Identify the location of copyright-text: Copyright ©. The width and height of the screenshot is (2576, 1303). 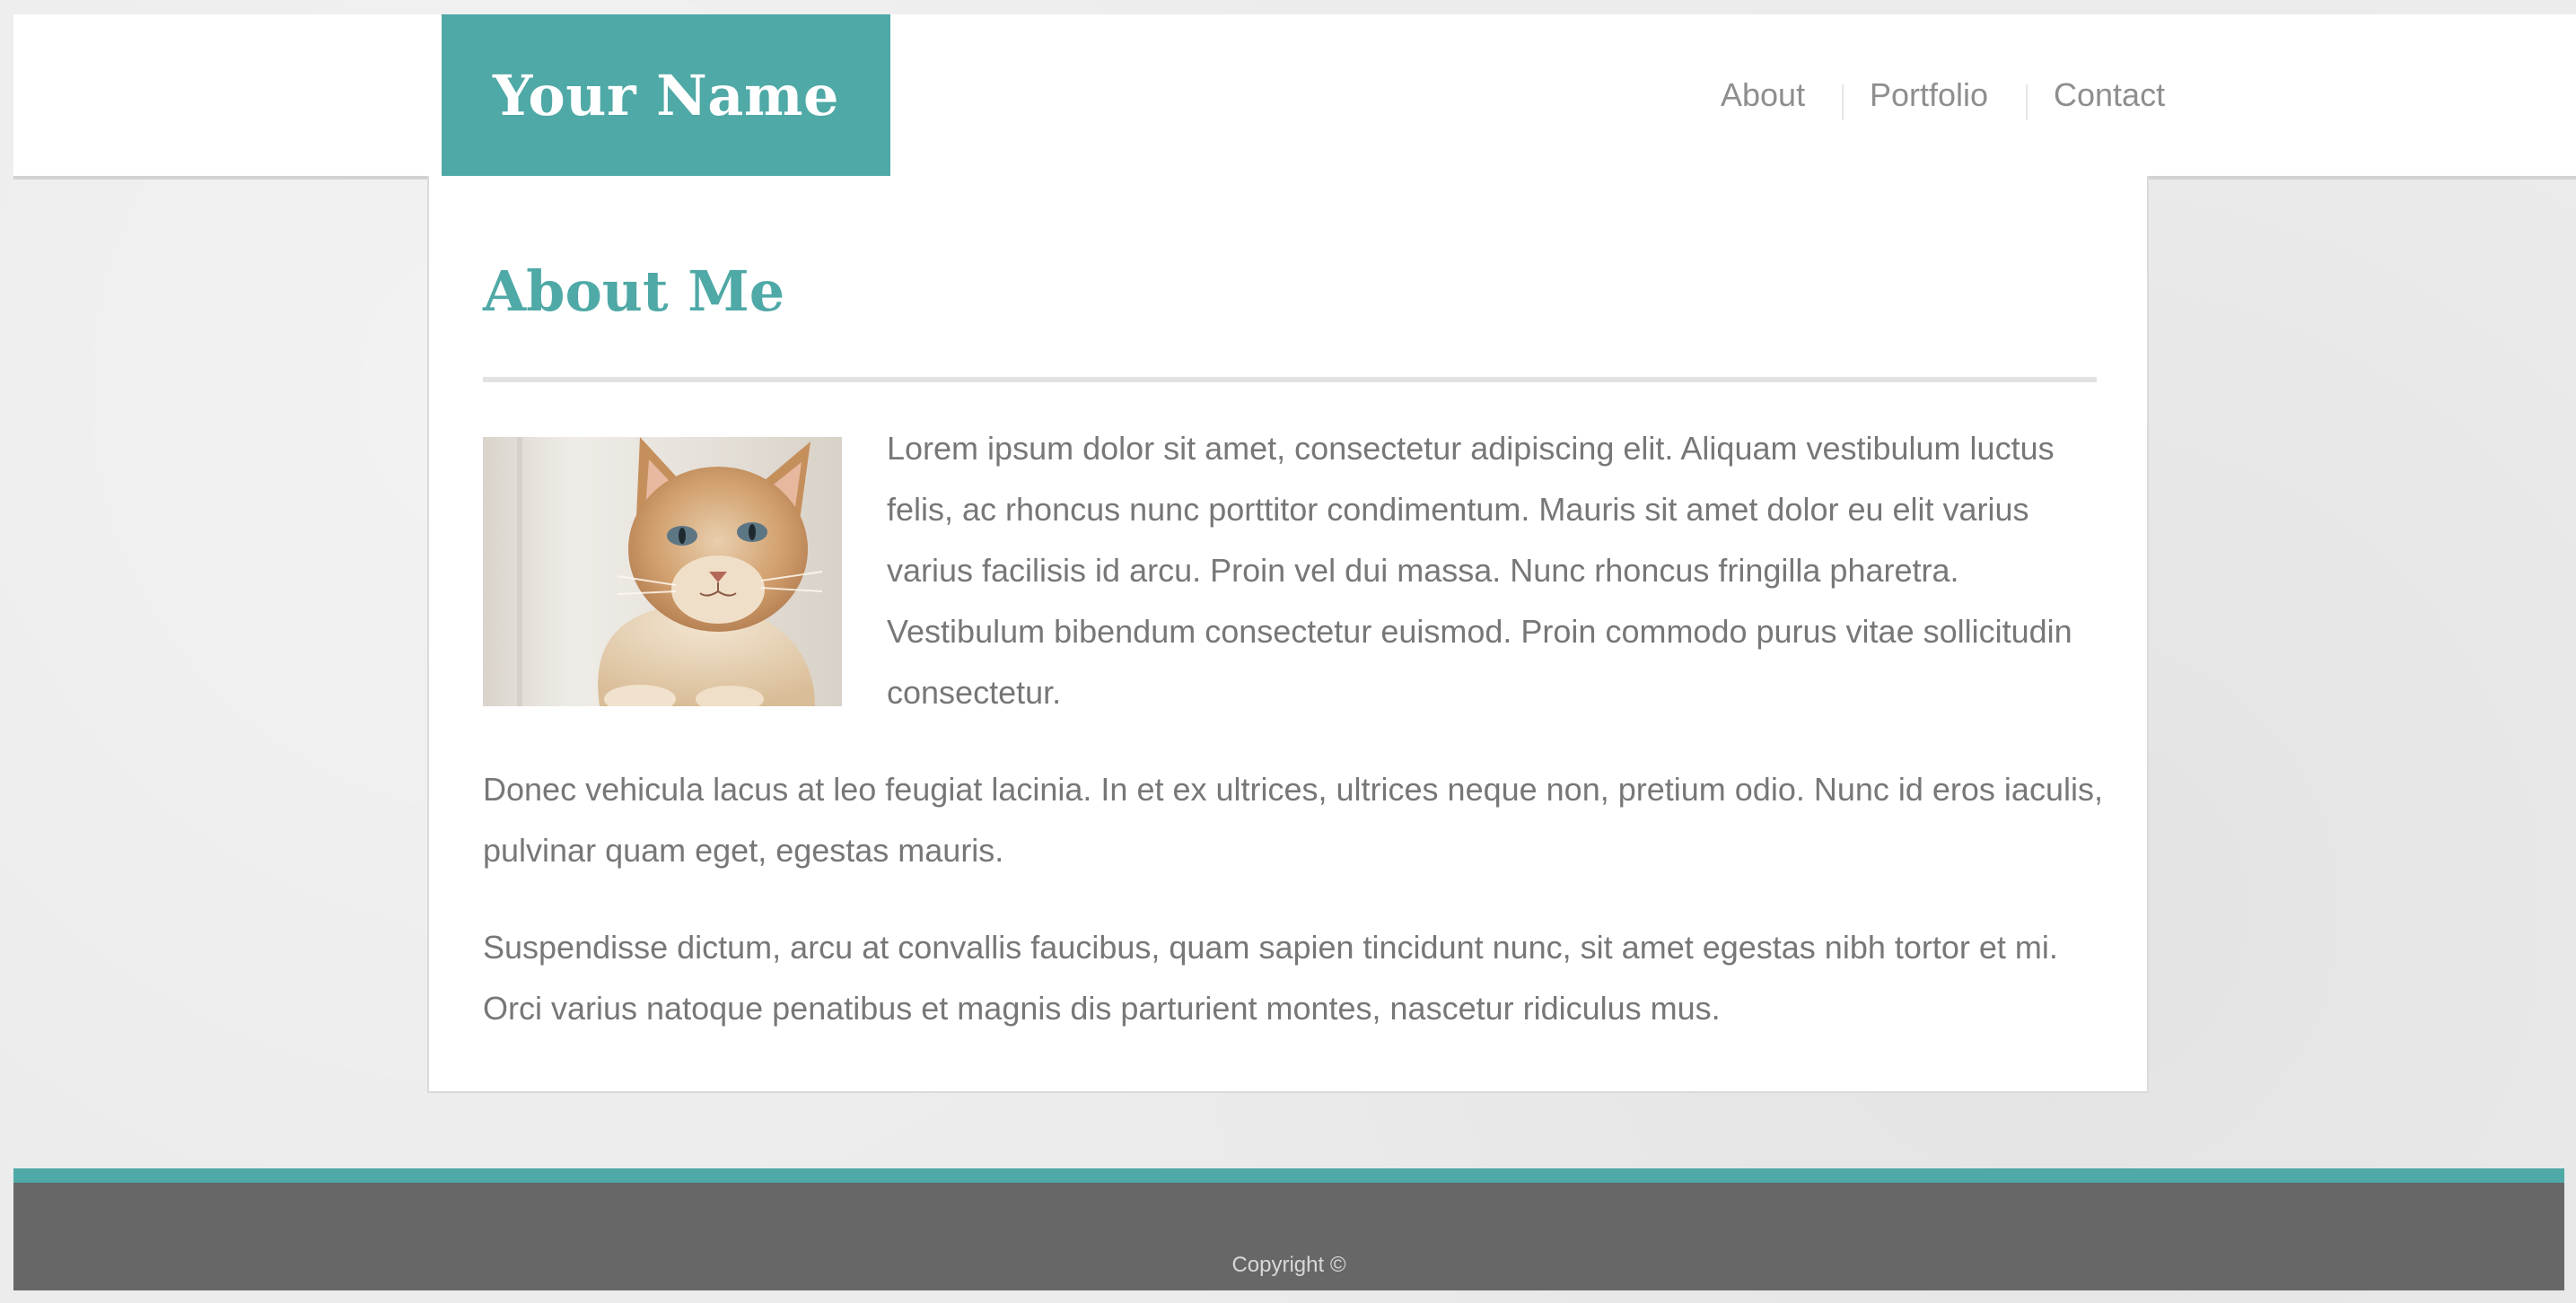
(1288, 1265).